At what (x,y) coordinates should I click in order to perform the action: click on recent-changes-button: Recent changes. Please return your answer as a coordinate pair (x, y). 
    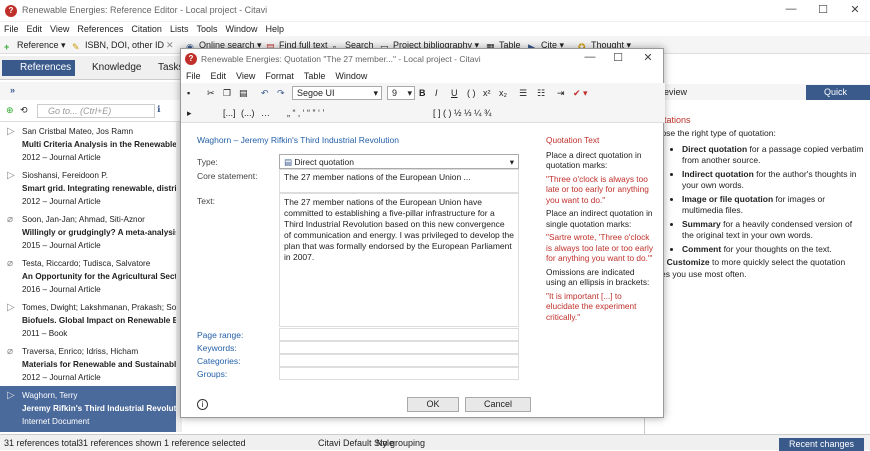
    Looking at the image, I should click on (821, 444).